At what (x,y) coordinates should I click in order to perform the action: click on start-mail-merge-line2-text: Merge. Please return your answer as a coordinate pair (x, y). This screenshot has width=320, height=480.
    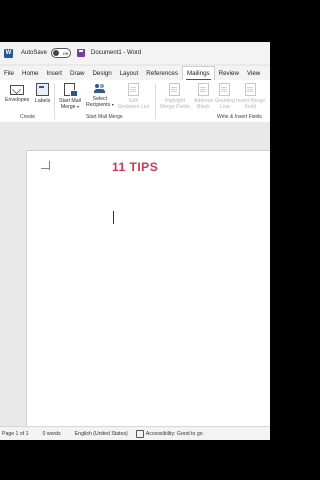
    Looking at the image, I should click on (68, 107).